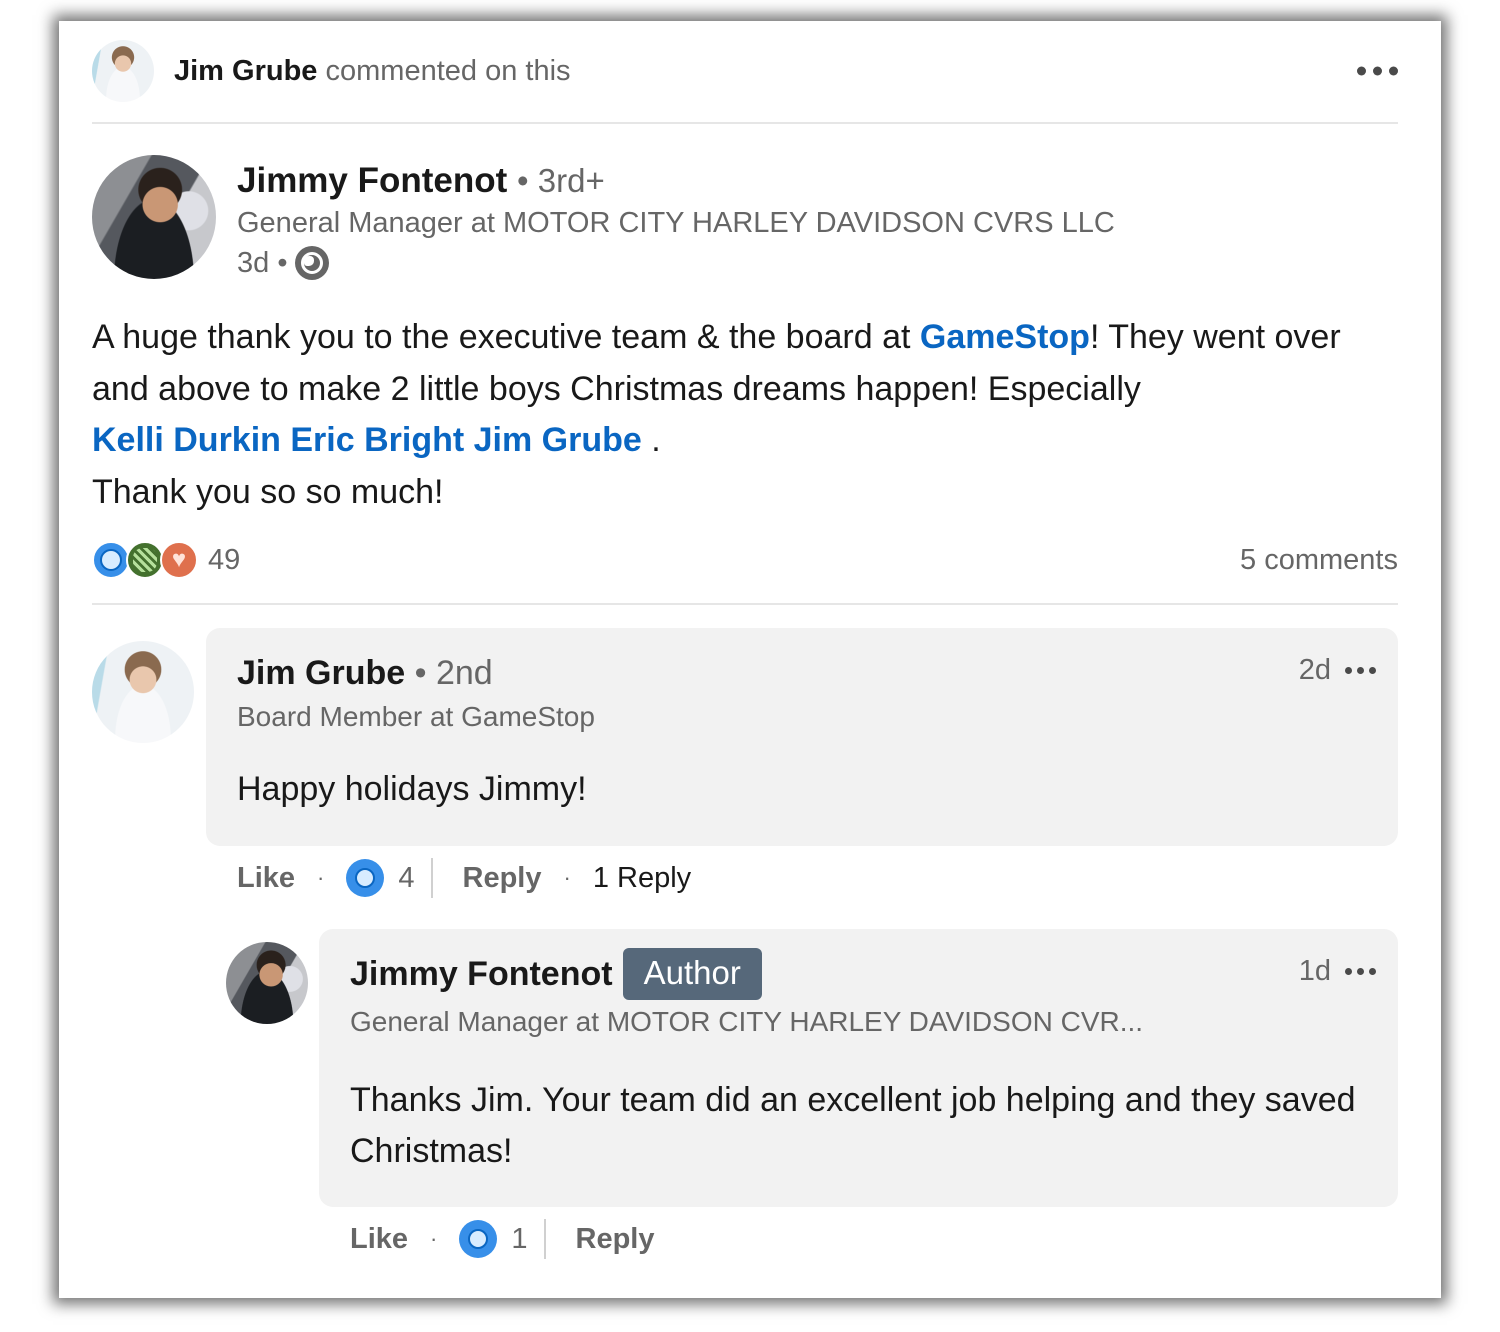 This screenshot has width=1500, height=1332. What do you see at coordinates (448, 70) in the screenshot?
I see `context-action: commented on this` at bounding box center [448, 70].